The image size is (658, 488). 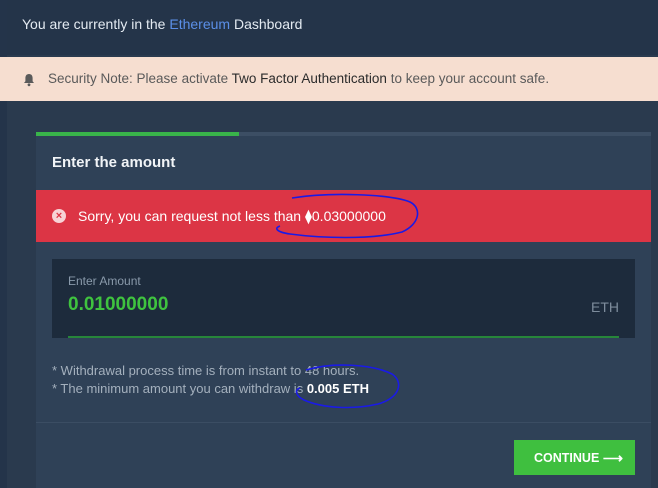 I want to click on arrow-right-icon: ⟶, so click(x=612, y=458).